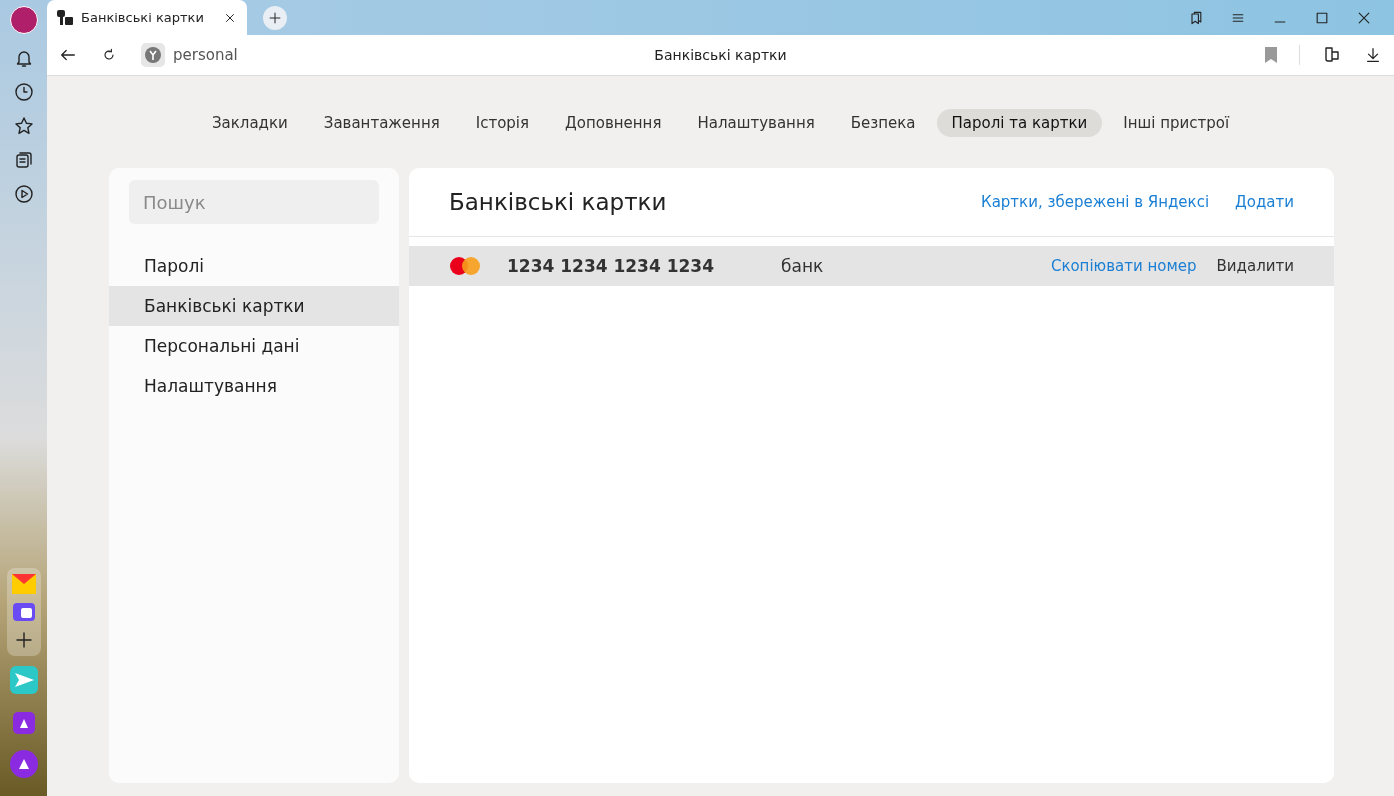 This screenshot has width=1394, height=796. What do you see at coordinates (23, 764) in the screenshot?
I see `assistant-icon` at bounding box center [23, 764].